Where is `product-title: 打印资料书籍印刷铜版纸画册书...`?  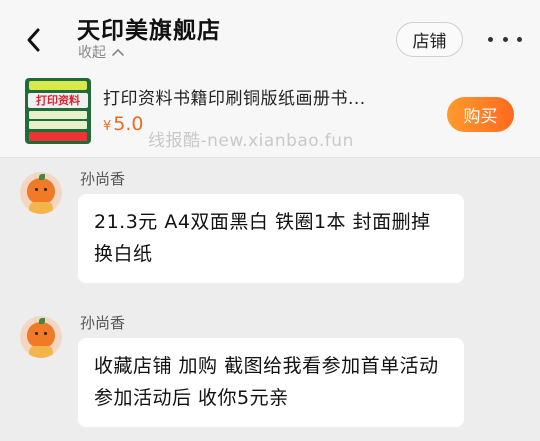 product-title: 打印资料书籍印刷铜版纸画册书... is located at coordinates (234, 96).